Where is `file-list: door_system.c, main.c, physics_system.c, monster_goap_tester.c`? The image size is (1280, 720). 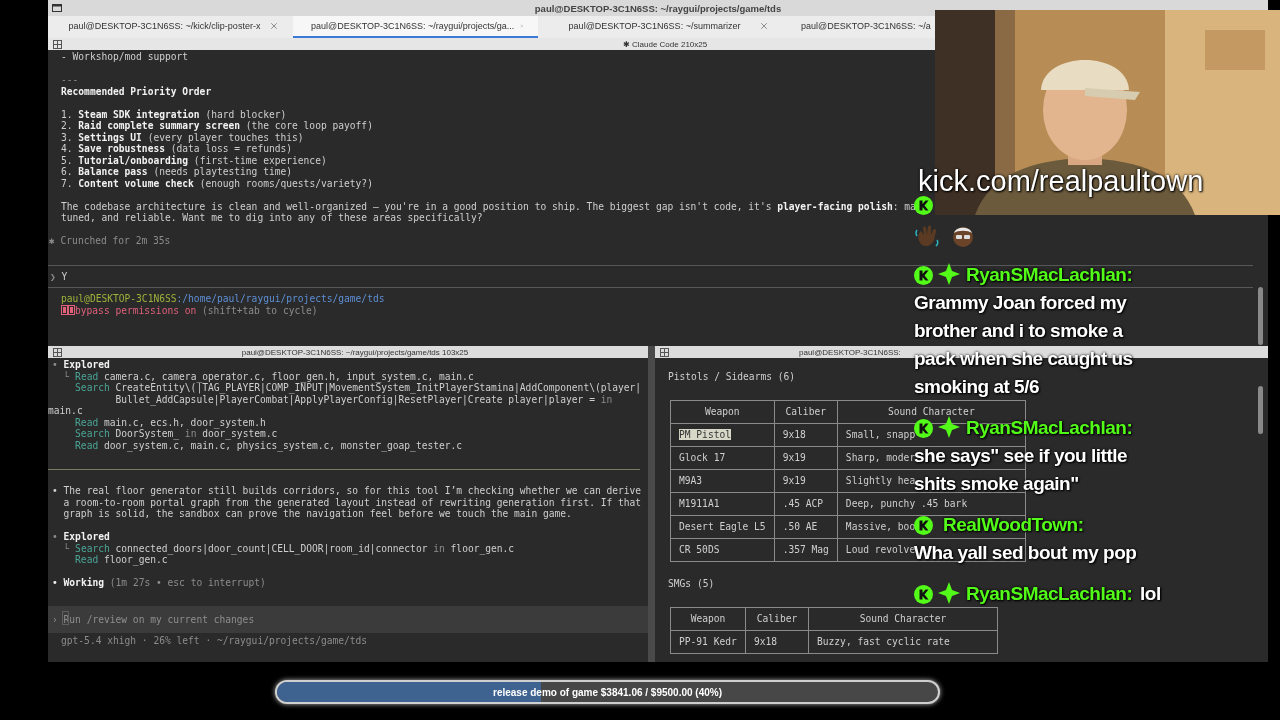
file-list: door_system.c, main.c, physics_system.c, monster_goap_tester.c is located at coordinates (283, 445).